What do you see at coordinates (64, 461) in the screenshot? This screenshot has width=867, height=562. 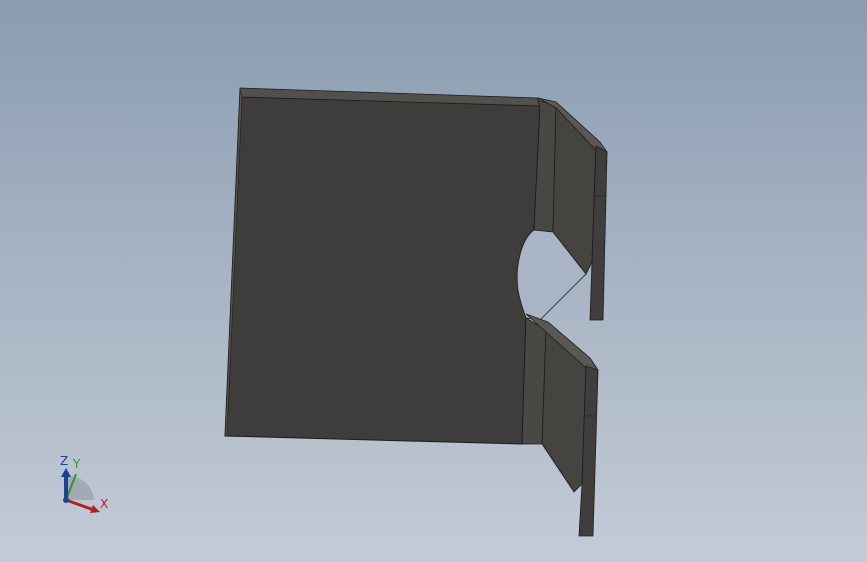 I see `axis-z-label: Z` at bounding box center [64, 461].